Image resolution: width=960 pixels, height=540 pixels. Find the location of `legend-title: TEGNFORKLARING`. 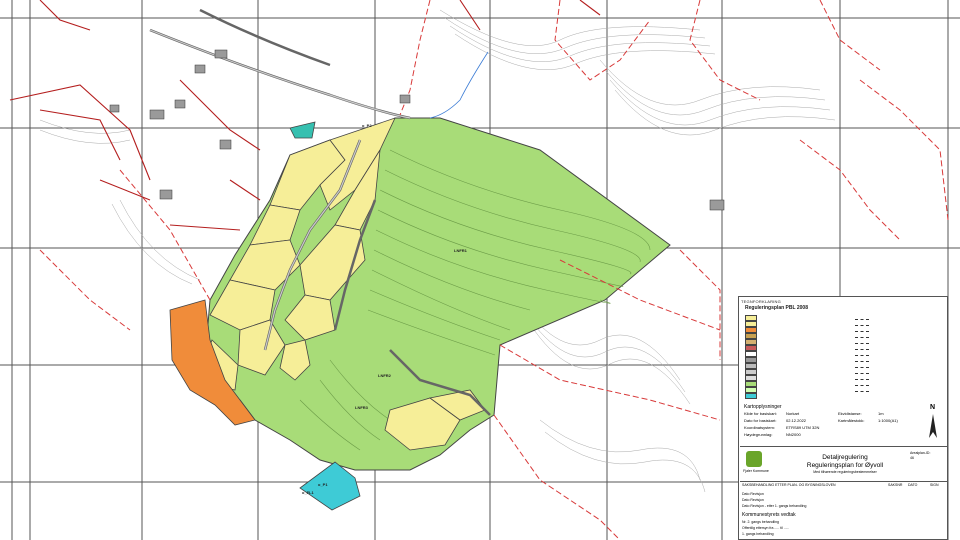

legend-title: TEGNFORKLARING is located at coordinates (761, 301).